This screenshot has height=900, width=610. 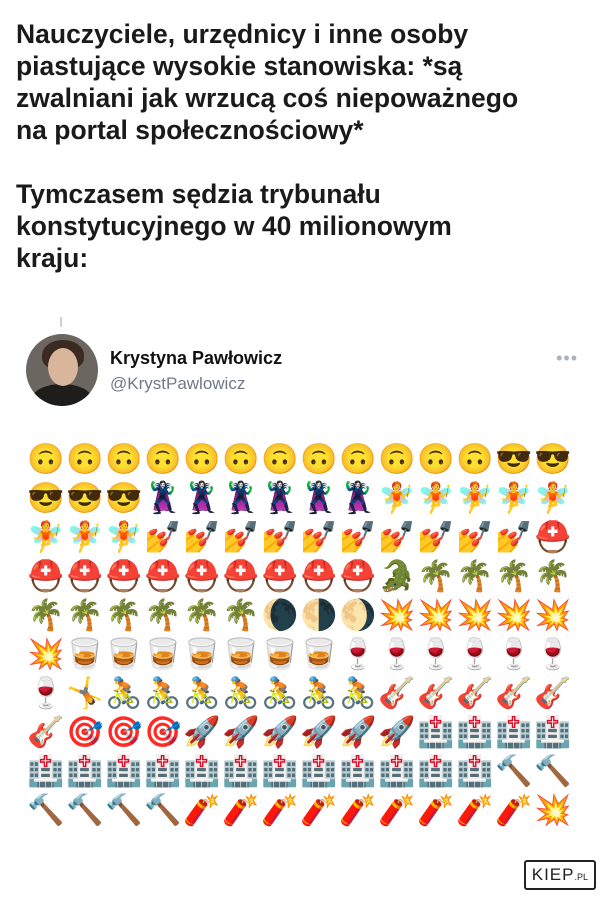 I want to click on emoji-6-7: 🚴, so click(x=319, y=693).